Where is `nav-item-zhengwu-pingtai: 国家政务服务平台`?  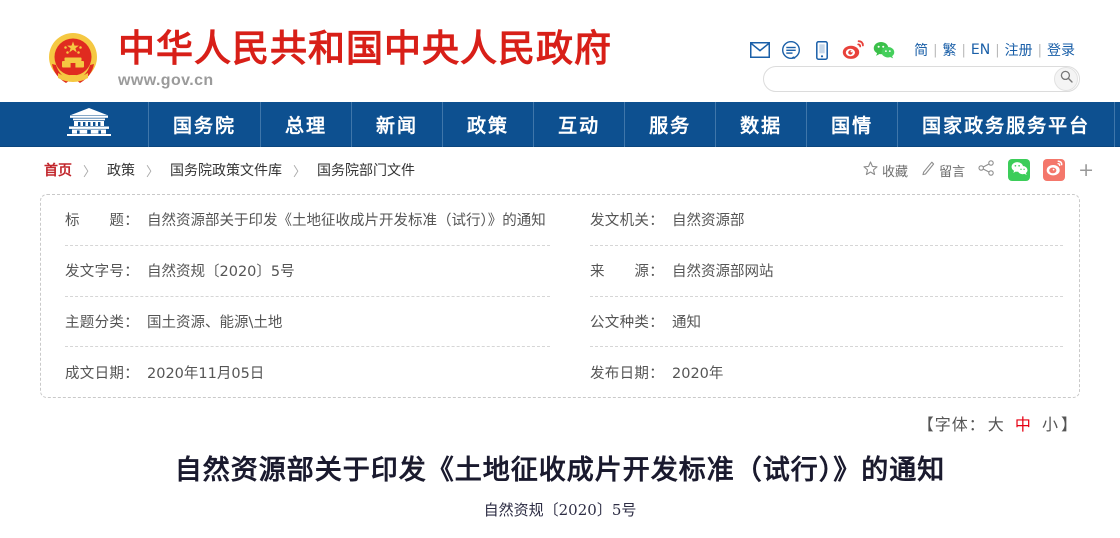
nav-item-zhengwu-pingtai: 国家政务服务平台 is located at coordinates (1007, 124).